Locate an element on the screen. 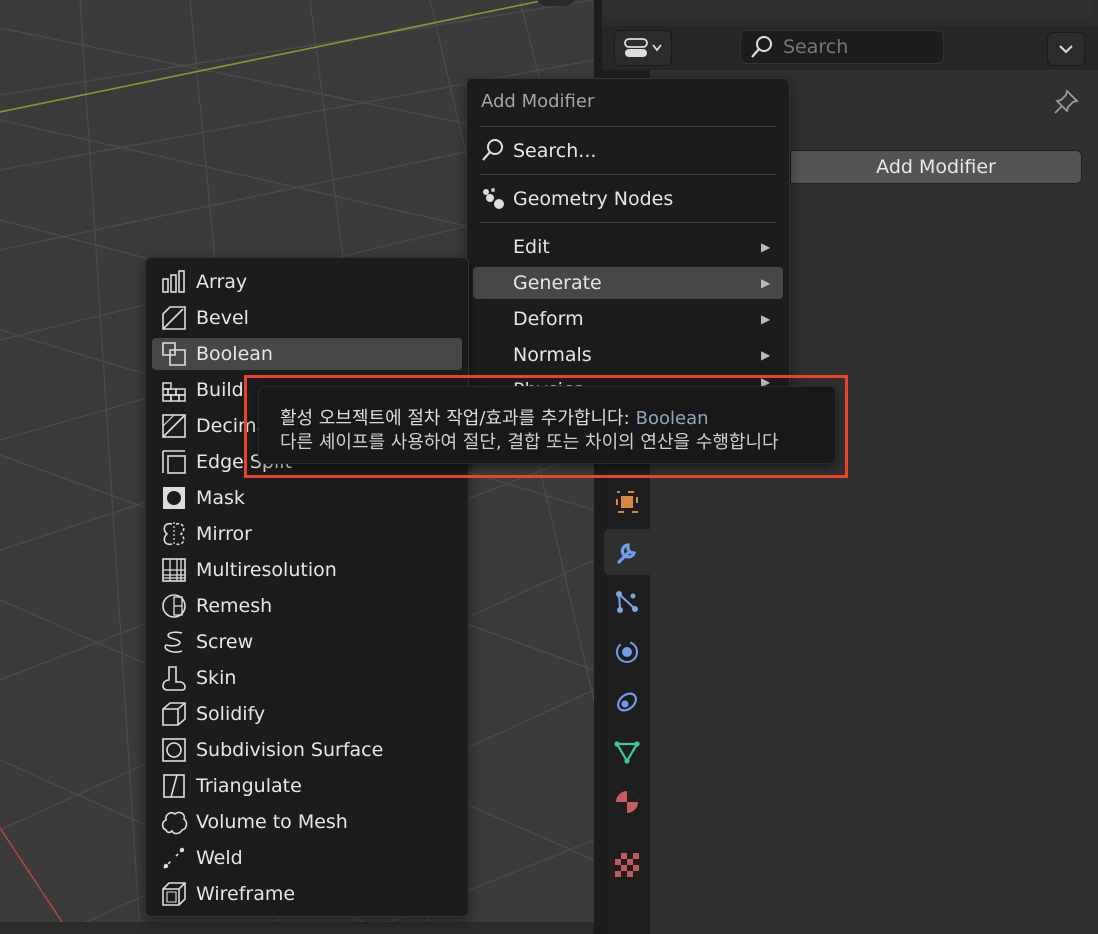  menu-item-mask: Mask is located at coordinates (307, 498).